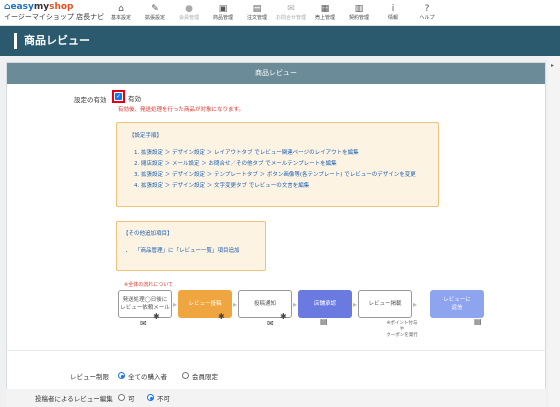 This screenshot has width=560, height=407. What do you see at coordinates (90, 100) in the screenshot?
I see `setting-enable-label: 設定の有効` at bounding box center [90, 100].